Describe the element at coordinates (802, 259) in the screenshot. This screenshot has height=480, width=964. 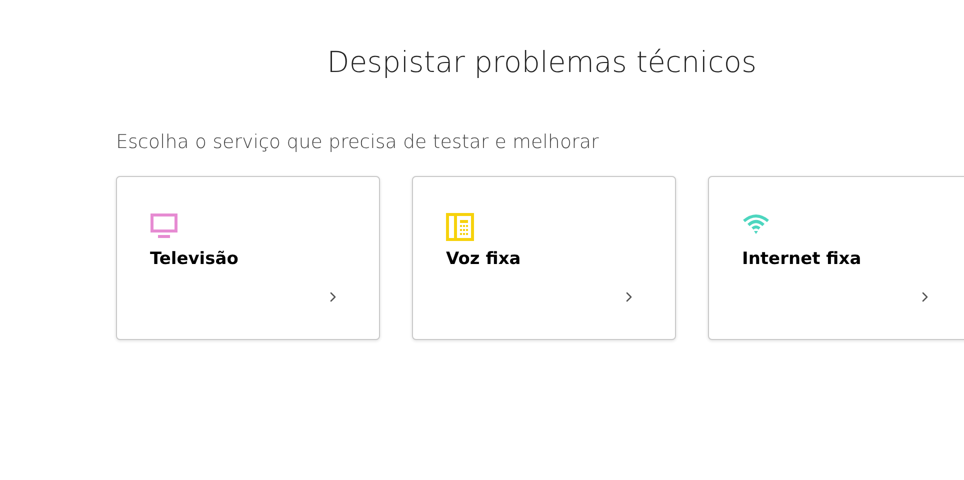
I see `service-label: Internet fixa` at that location.